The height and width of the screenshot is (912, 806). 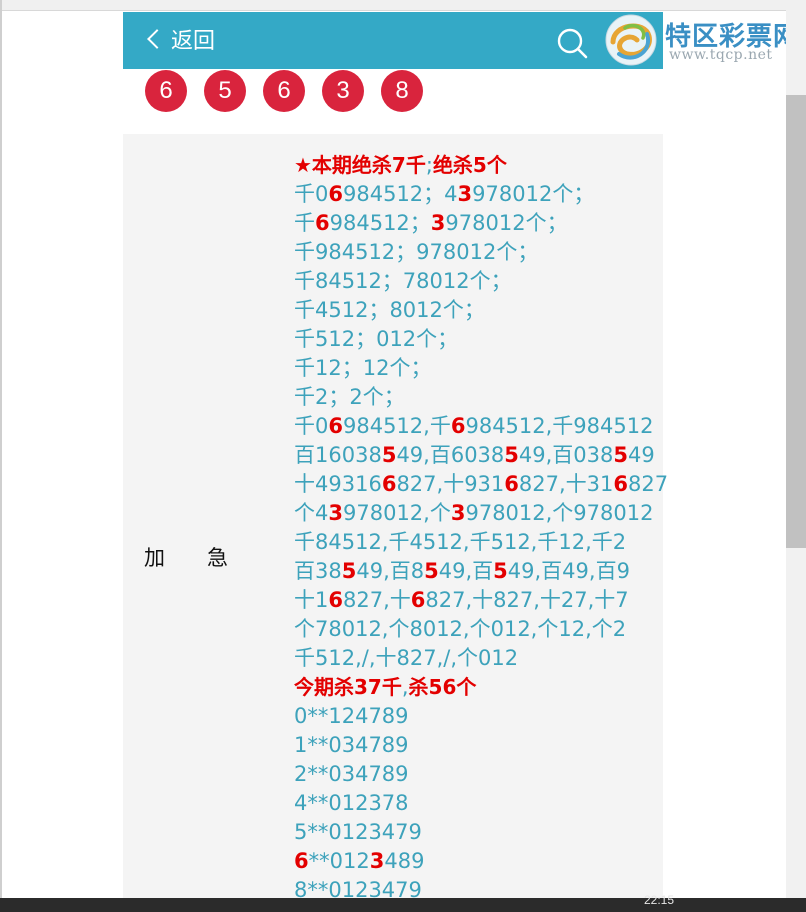 I want to click on back-button: 返回, so click(x=193, y=42).